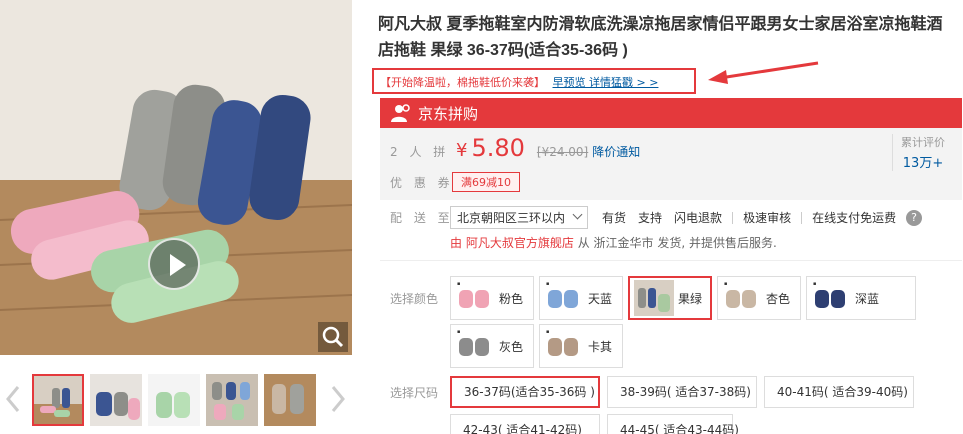  I want to click on service-flash-refund: 闪电退款, so click(698, 217).